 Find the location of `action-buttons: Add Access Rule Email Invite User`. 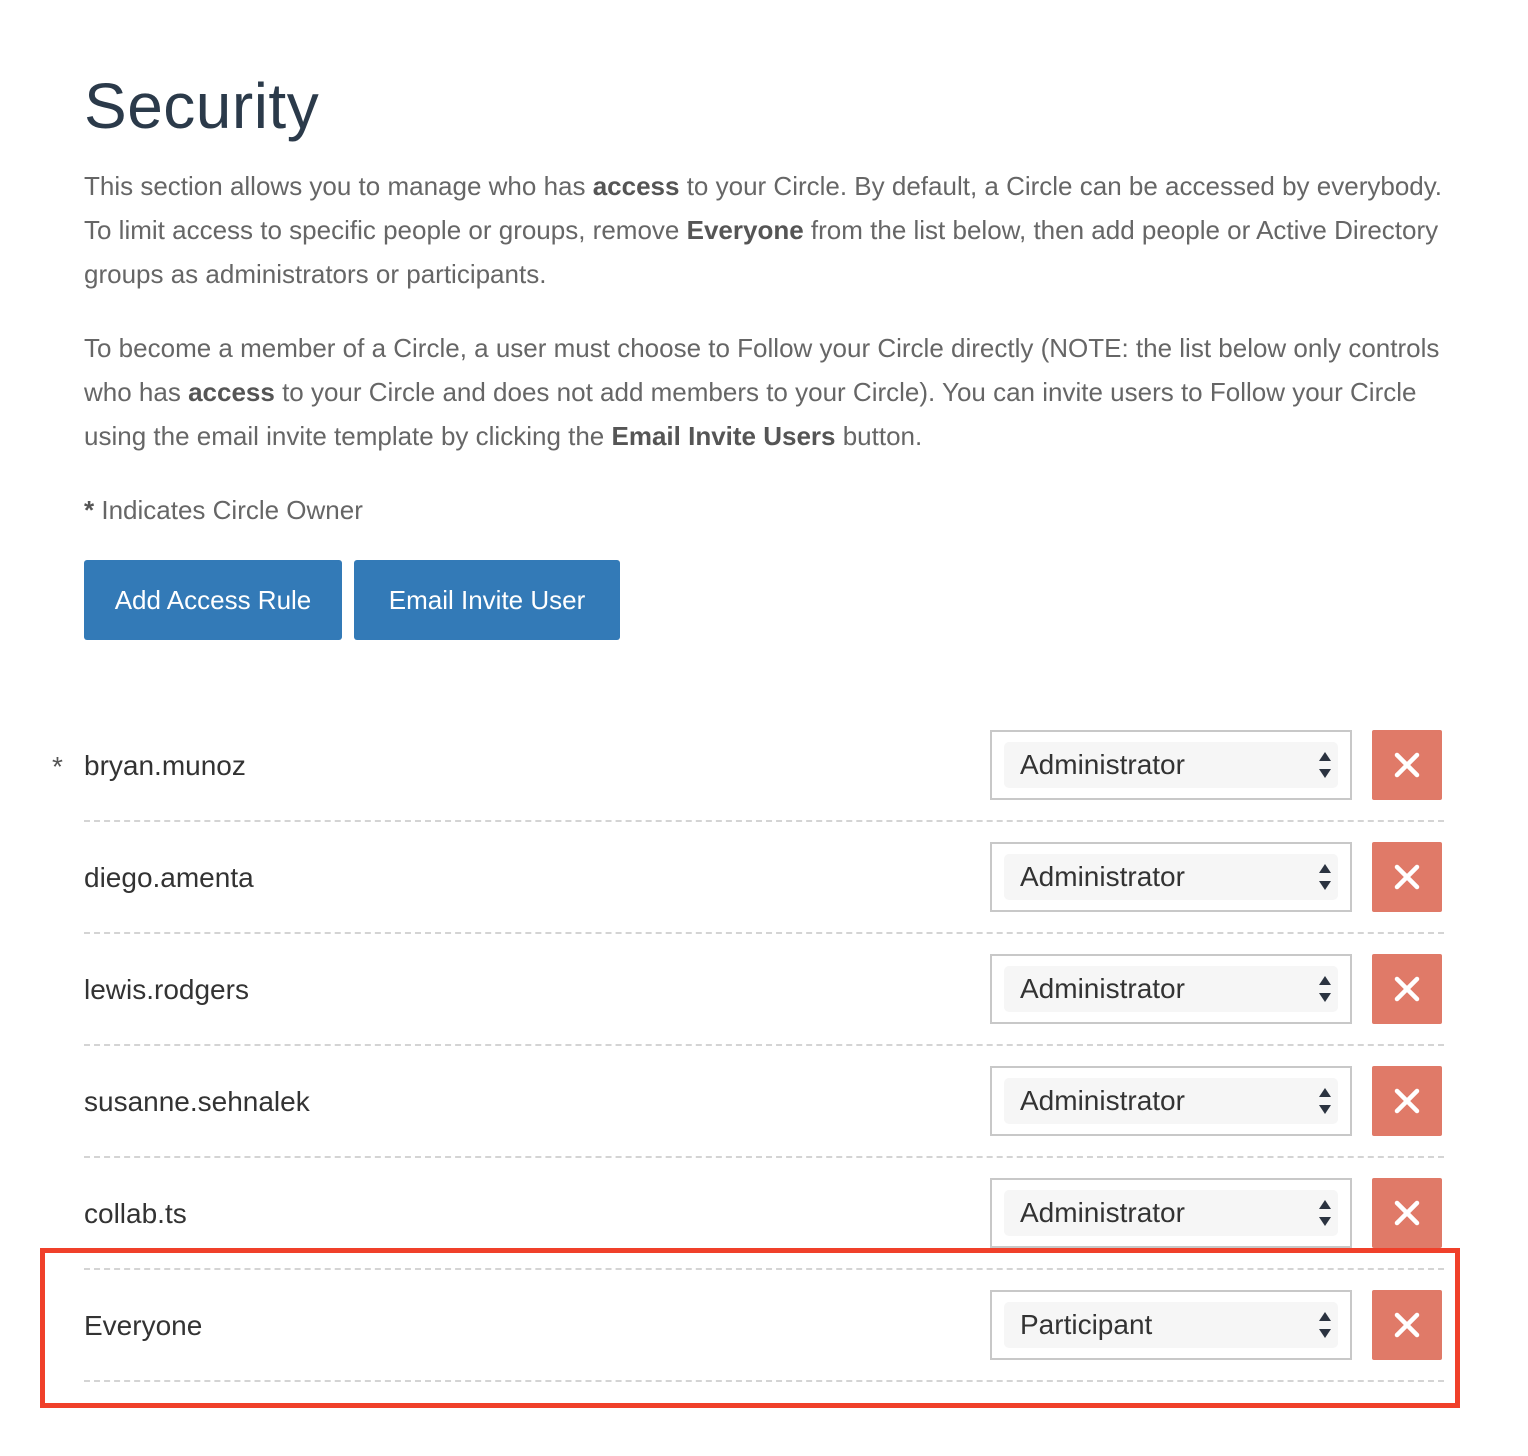

action-buttons: Add Access Rule Email Invite User is located at coordinates (352, 600).